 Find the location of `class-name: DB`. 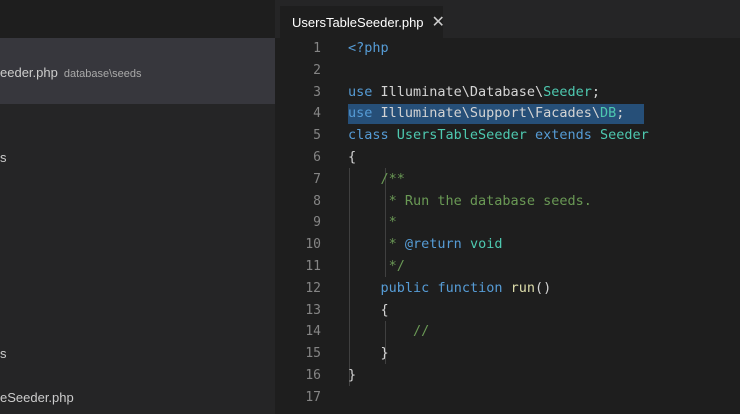

class-name: DB is located at coordinates (608, 113).